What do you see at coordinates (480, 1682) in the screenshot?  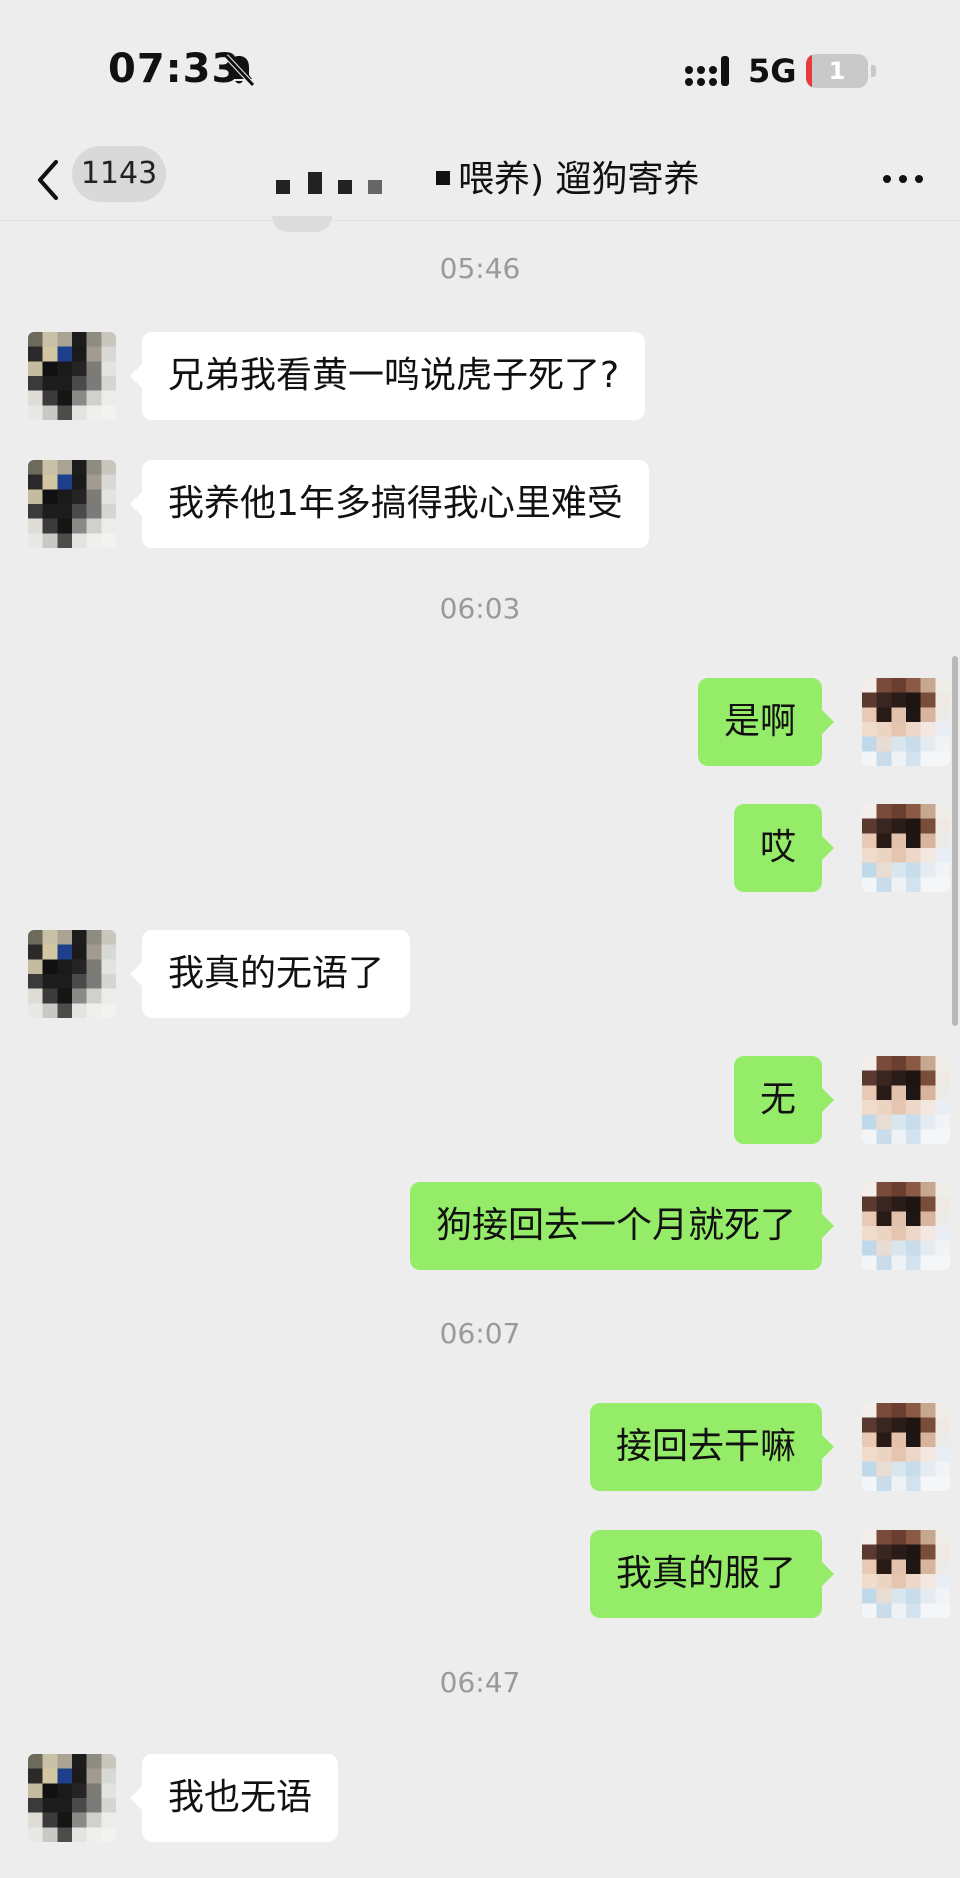 I see `timestamp: 06:47` at bounding box center [480, 1682].